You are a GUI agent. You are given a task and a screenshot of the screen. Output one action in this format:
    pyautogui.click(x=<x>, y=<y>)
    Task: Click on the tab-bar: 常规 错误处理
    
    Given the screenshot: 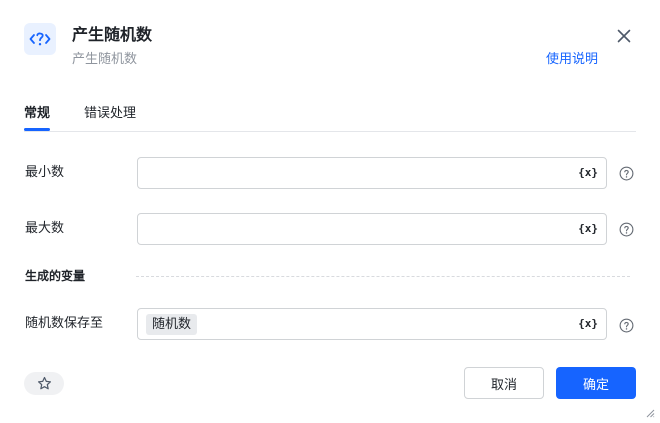 What is the action you would take?
    pyautogui.click(x=330, y=118)
    